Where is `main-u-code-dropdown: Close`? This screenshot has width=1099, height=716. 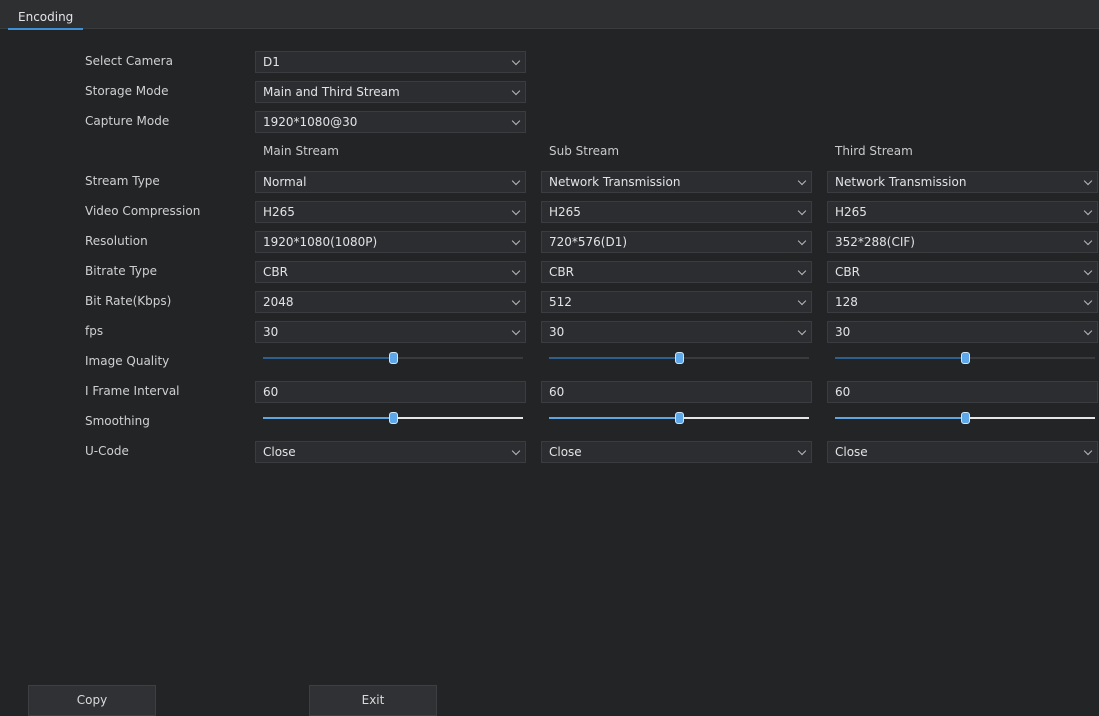
main-u-code-dropdown: Close is located at coordinates (390, 452).